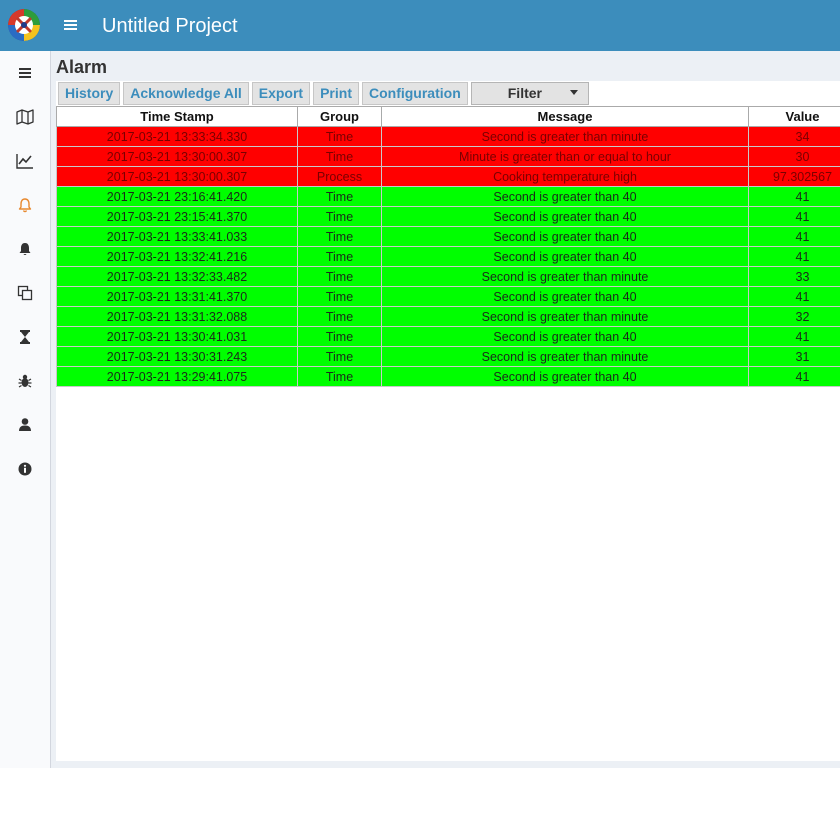  Describe the element at coordinates (524, 93) in the screenshot. I see `filter-label: Filter` at that location.